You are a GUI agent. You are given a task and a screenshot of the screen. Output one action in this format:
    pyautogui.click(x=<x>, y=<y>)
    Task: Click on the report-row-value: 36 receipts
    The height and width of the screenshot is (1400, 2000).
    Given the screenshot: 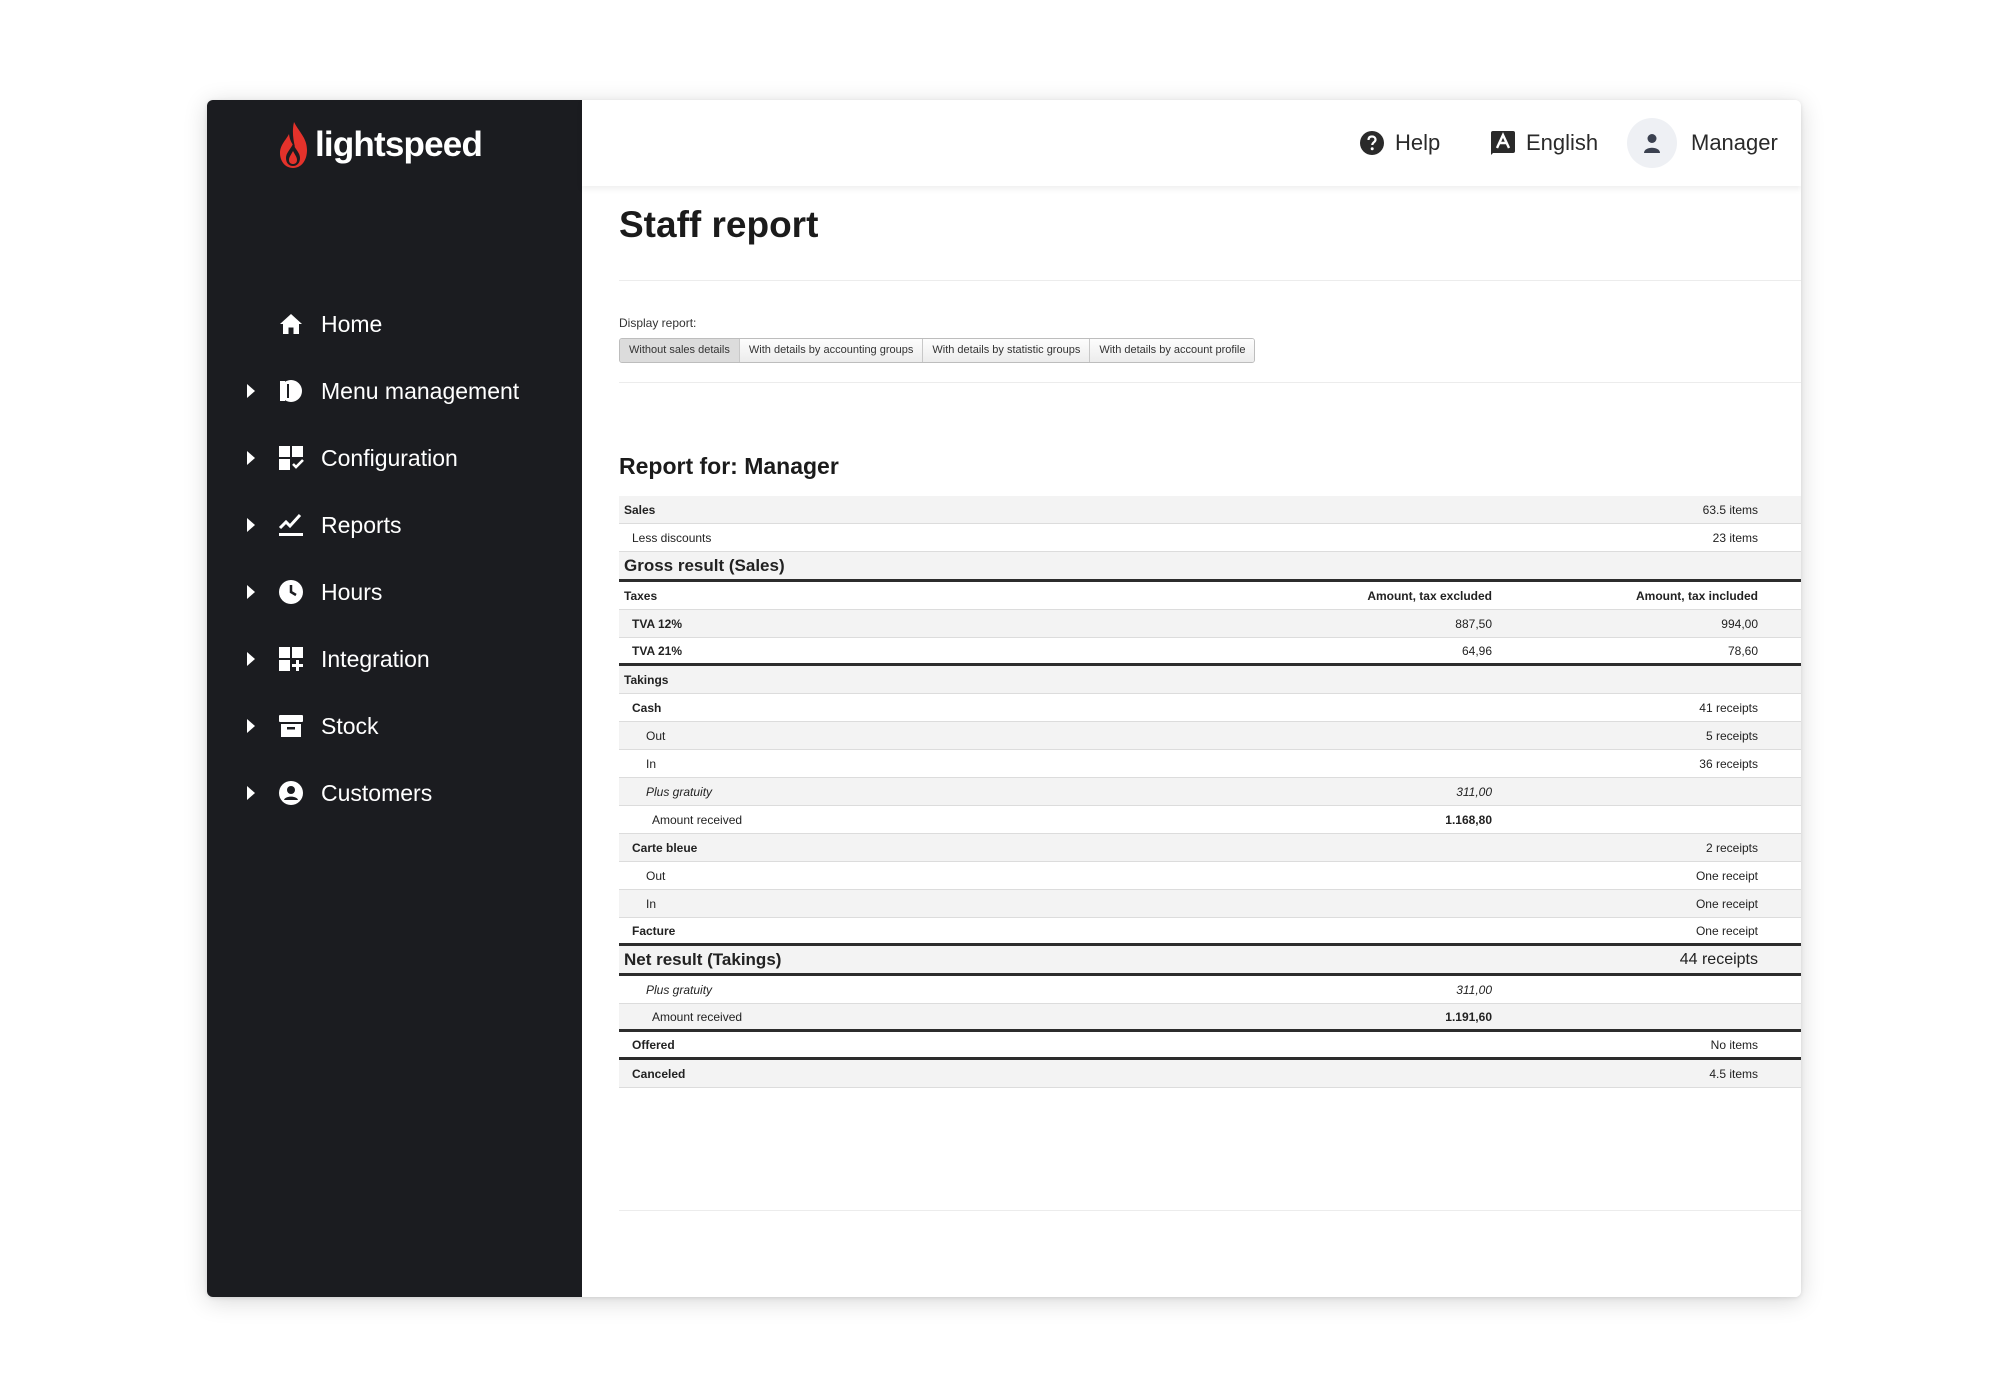 What is the action you would take?
    pyautogui.click(x=1728, y=763)
    